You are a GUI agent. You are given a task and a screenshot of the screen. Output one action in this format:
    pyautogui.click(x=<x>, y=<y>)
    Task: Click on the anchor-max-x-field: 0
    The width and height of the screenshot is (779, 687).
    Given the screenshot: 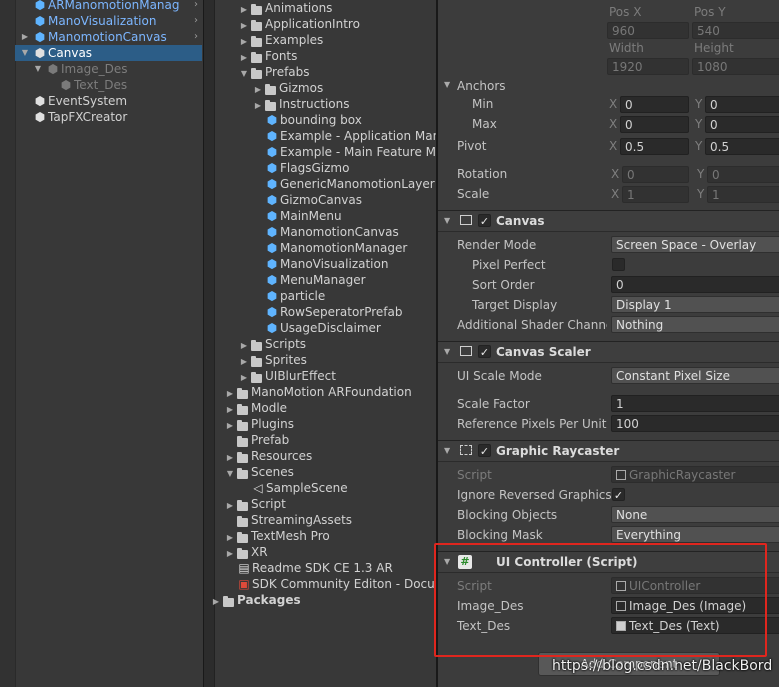 What is the action you would take?
    pyautogui.click(x=654, y=124)
    